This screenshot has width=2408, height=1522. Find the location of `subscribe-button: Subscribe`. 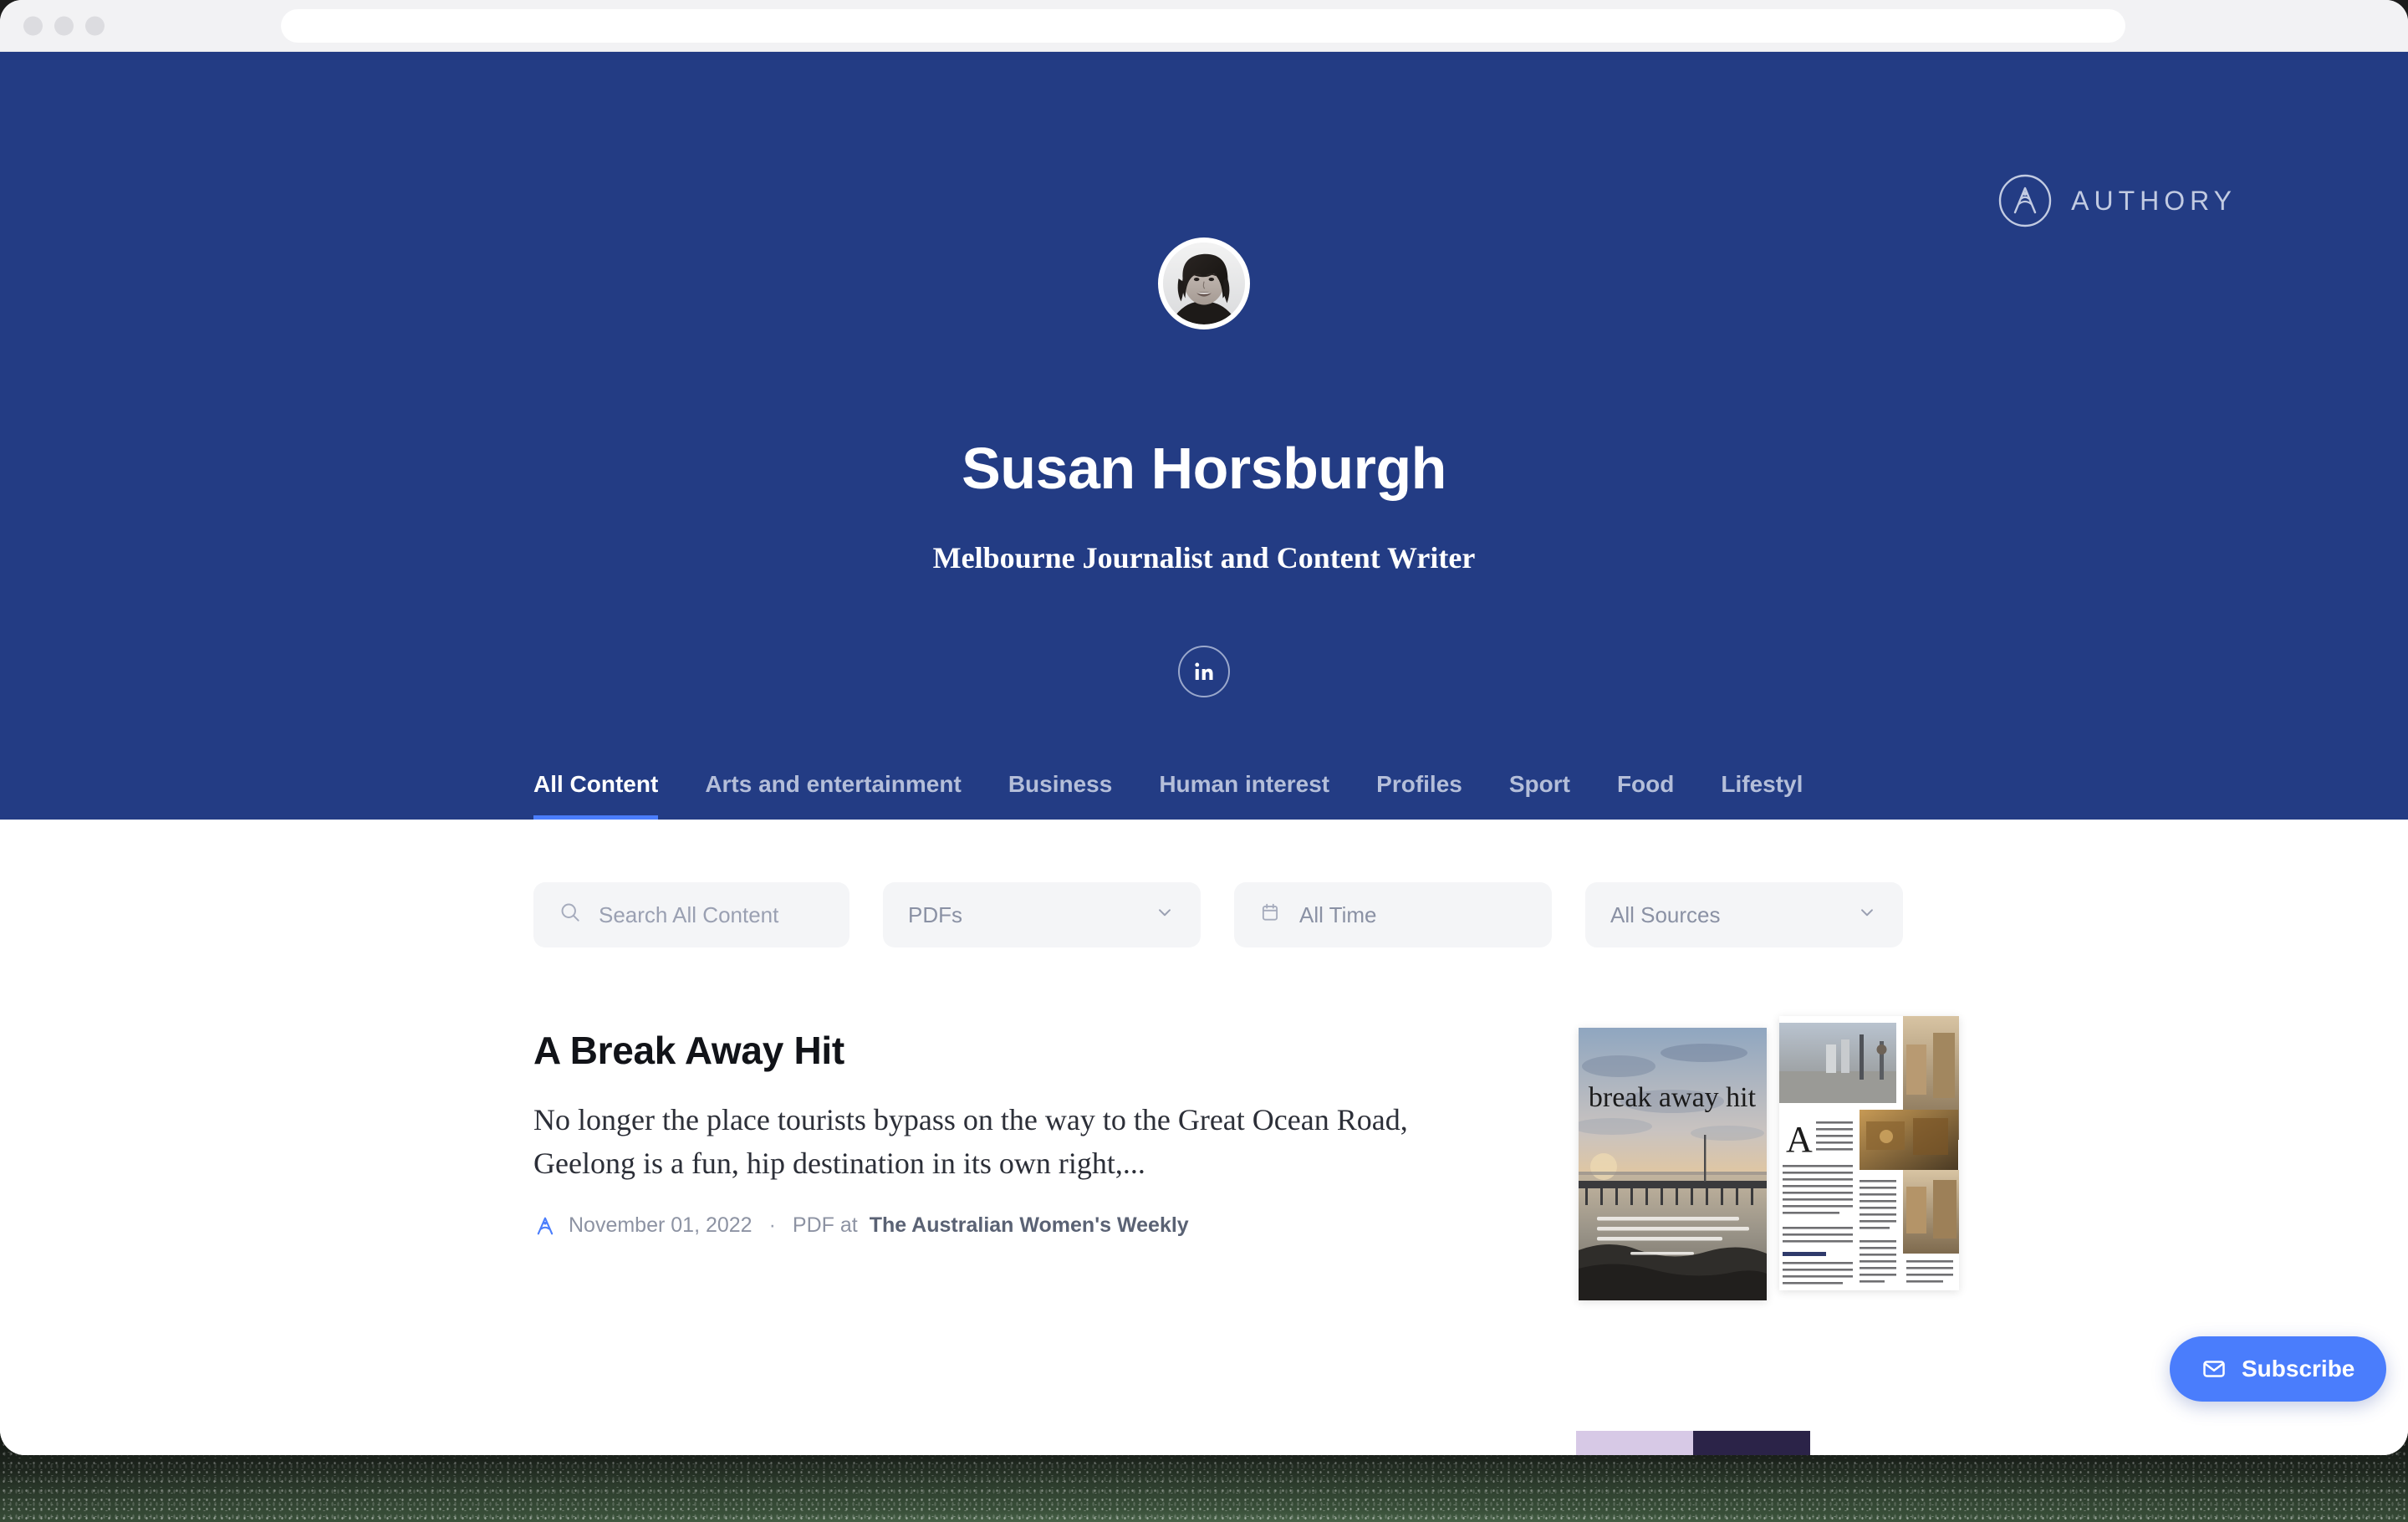

subscribe-button: Subscribe is located at coordinates (2279, 1369).